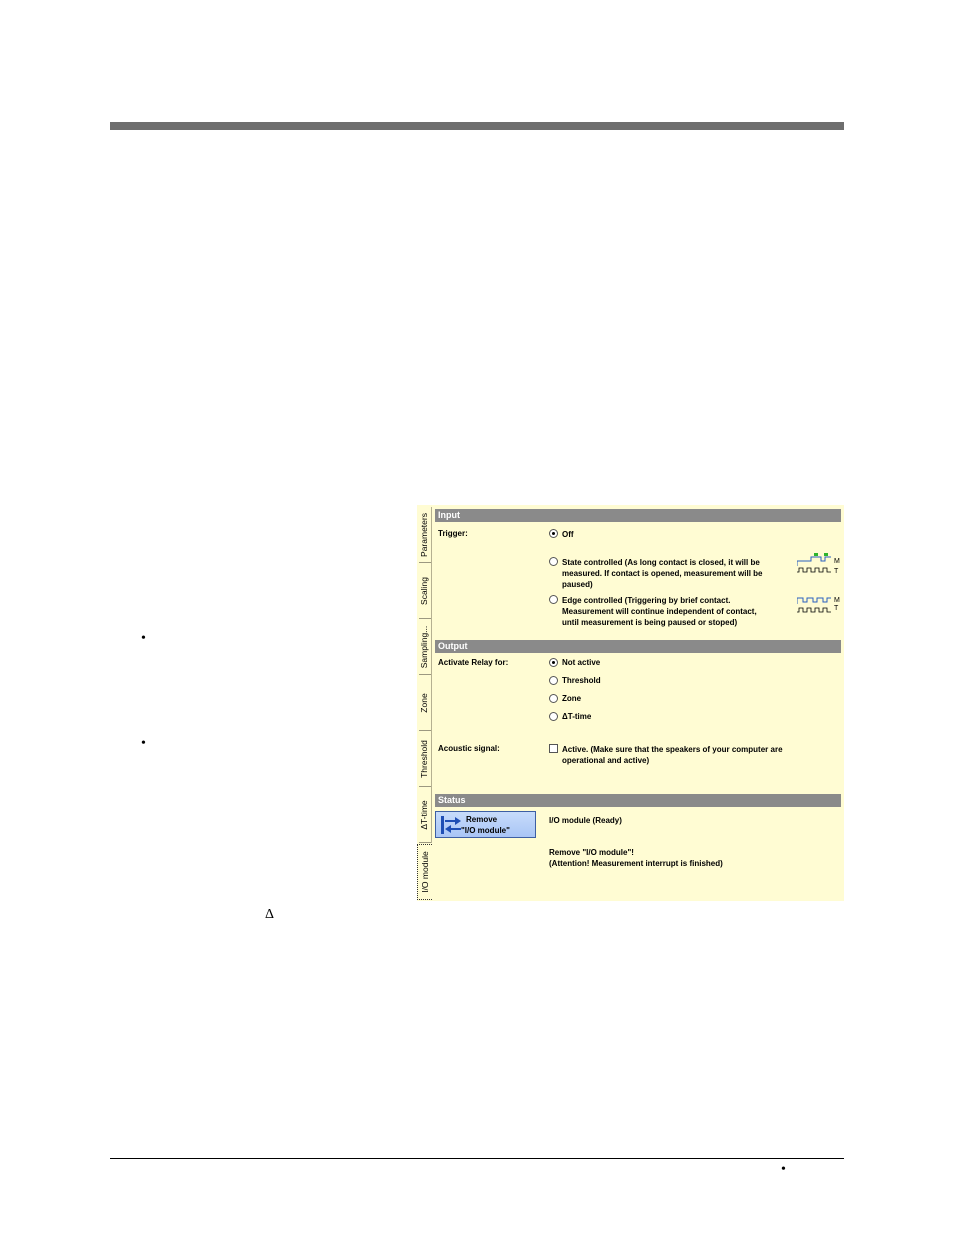 This screenshot has width=954, height=1235. What do you see at coordinates (638, 800) in the screenshot?
I see `section-header-status: Status` at bounding box center [638, 800].